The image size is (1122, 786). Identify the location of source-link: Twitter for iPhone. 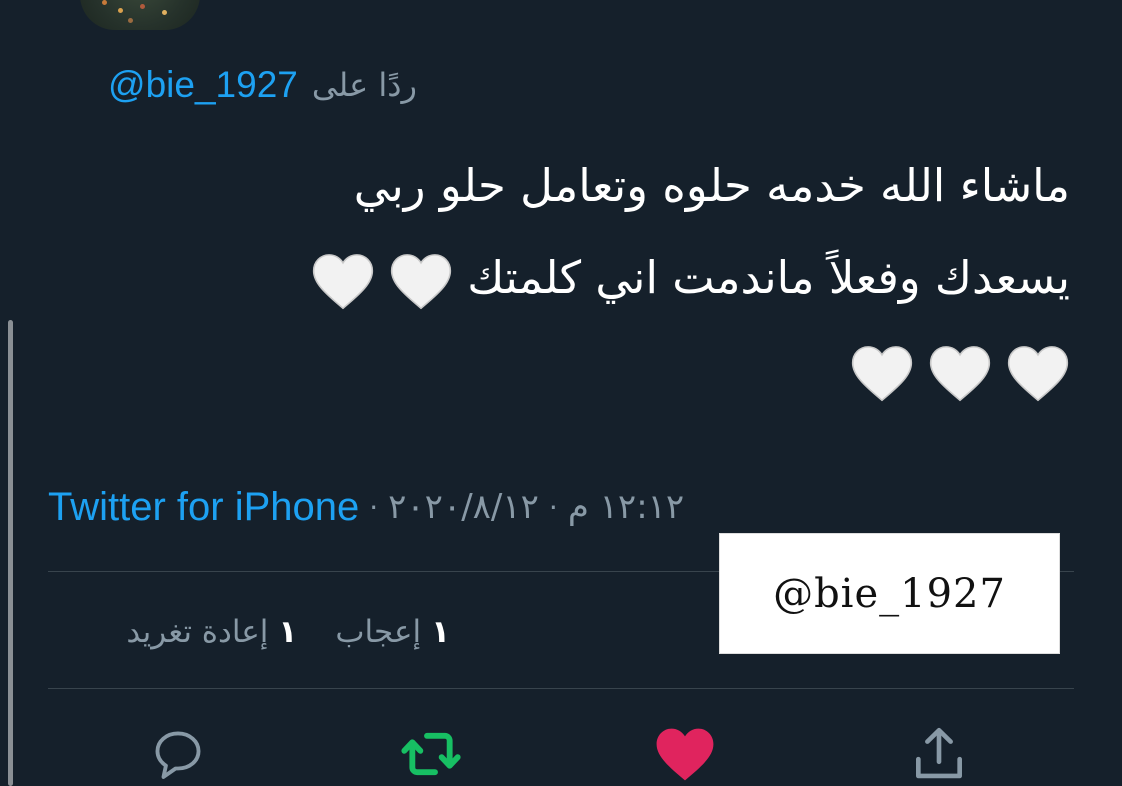
(203, 507).